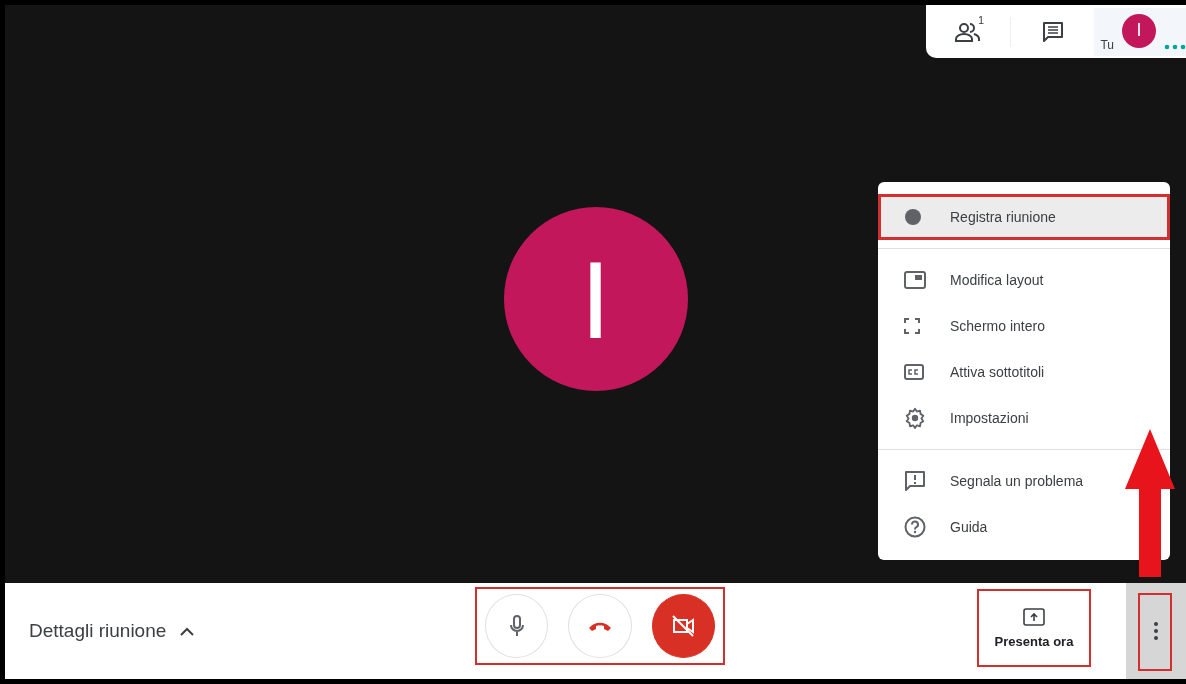 This screenshot has height=684, width=1186. I want to click on present-now-button: Presenta ora, so click(1034, 628).